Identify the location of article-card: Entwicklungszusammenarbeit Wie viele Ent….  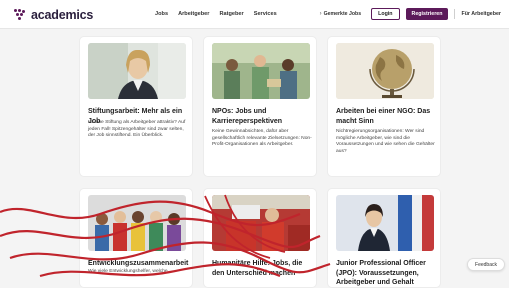
(136, 238).